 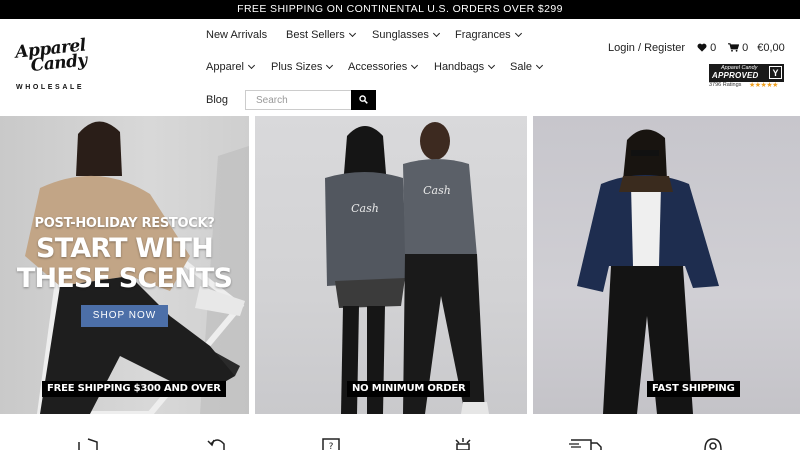 What do you see at coordinates (646, 48) in the screenshot?
I see `login-register-link: Login / Register` at bounding box center [646, 48].